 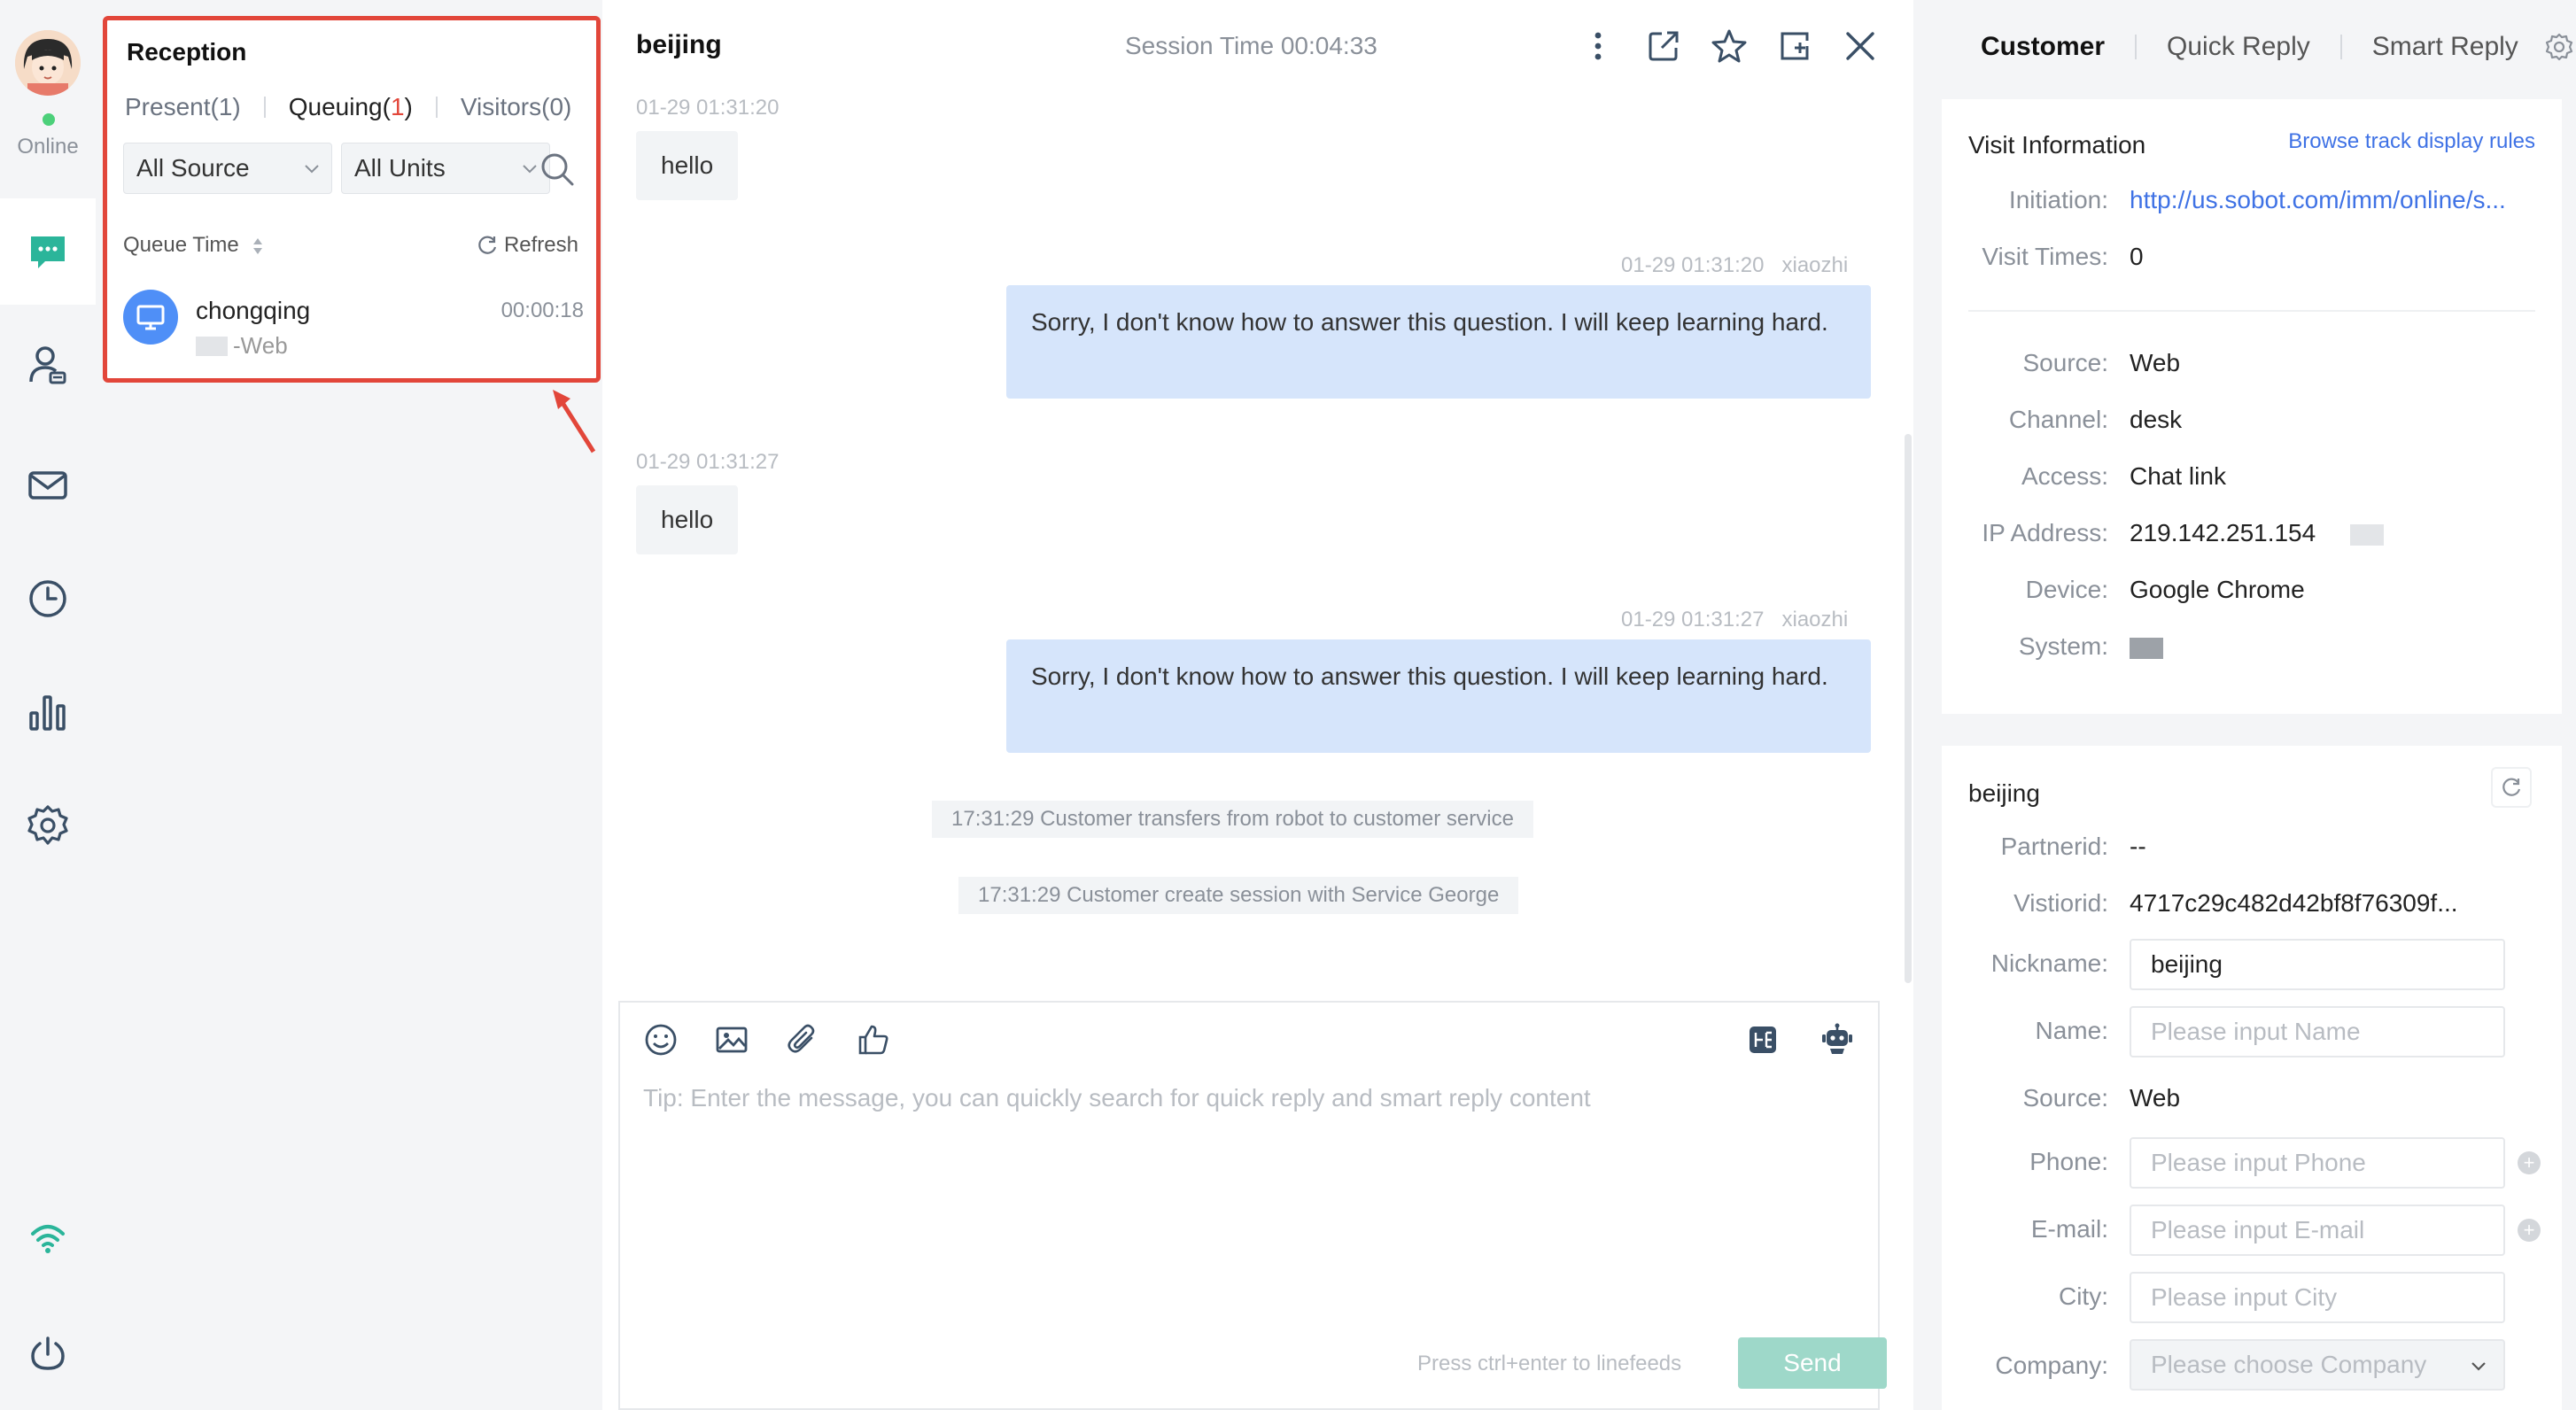 I want to click on refresh-button: Refresh, so click(x=527, y=245).